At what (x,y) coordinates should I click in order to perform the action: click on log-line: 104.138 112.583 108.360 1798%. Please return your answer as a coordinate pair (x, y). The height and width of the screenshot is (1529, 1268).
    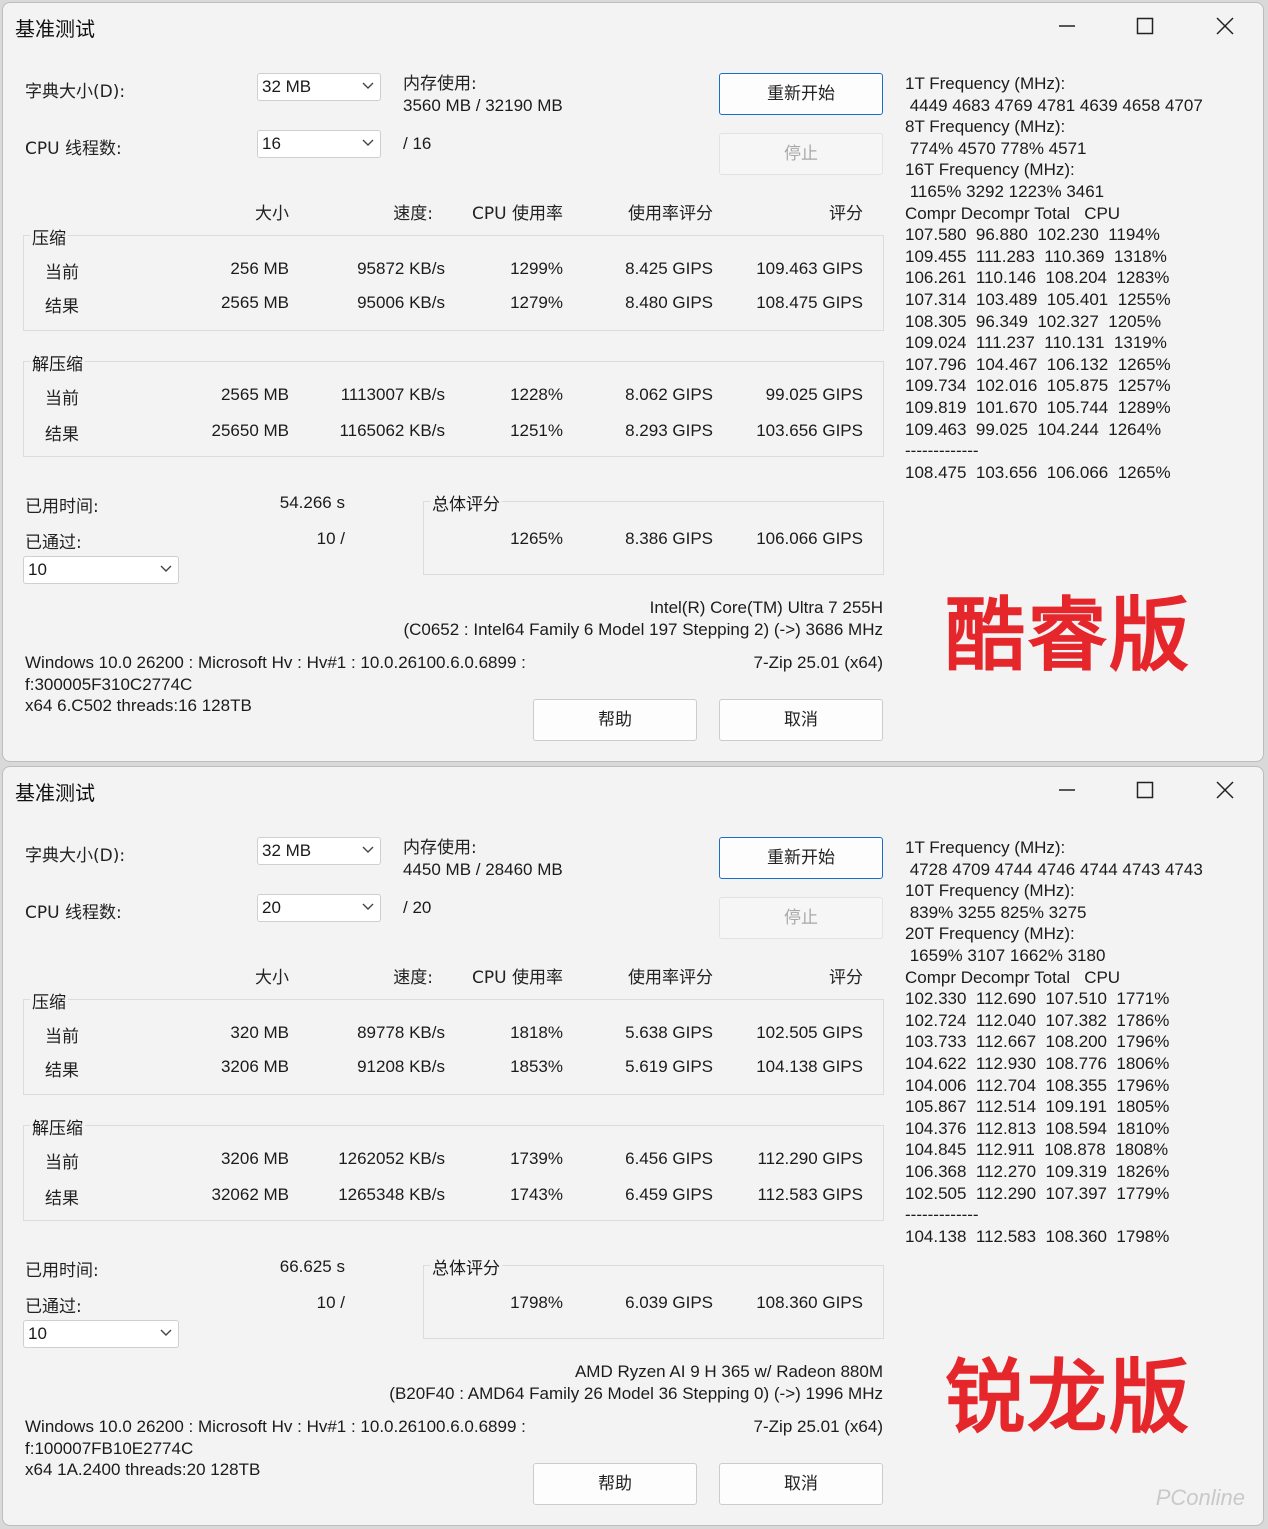
    Looking at the image, I should click on (1037, 1236).